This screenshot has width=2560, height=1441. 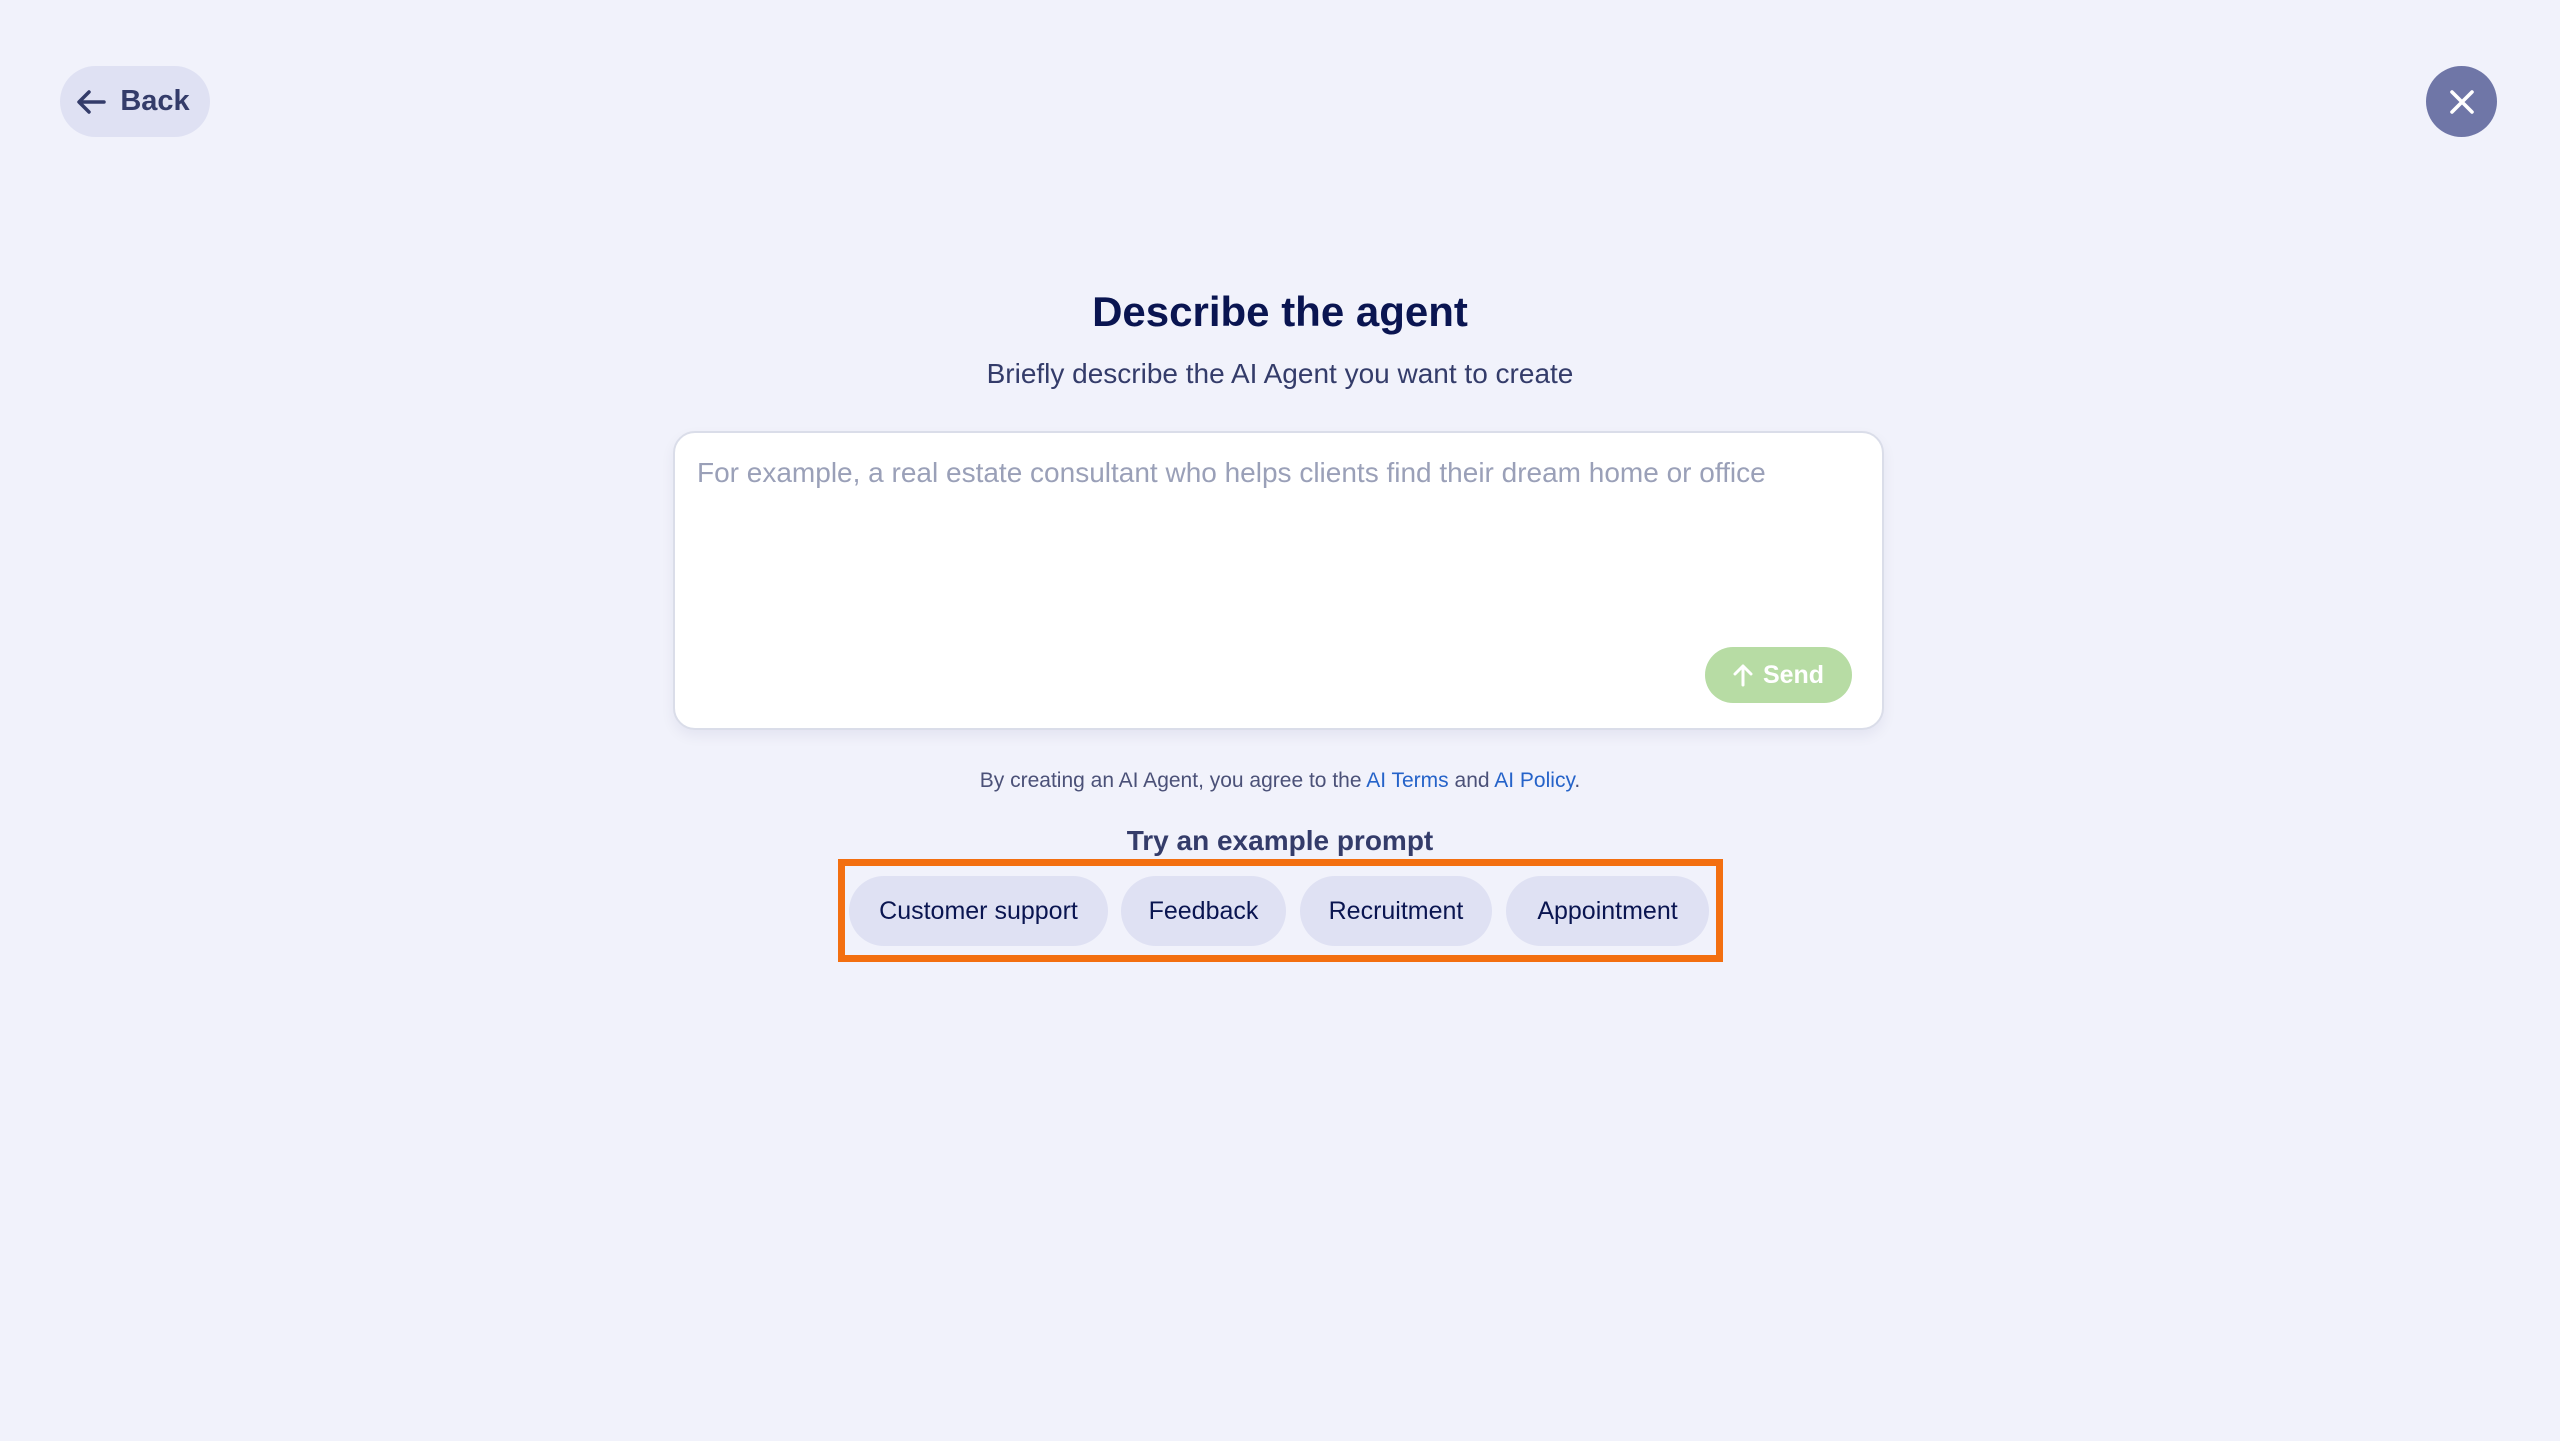 I want to click on terms-and: and, so click(x=1472, y=780).